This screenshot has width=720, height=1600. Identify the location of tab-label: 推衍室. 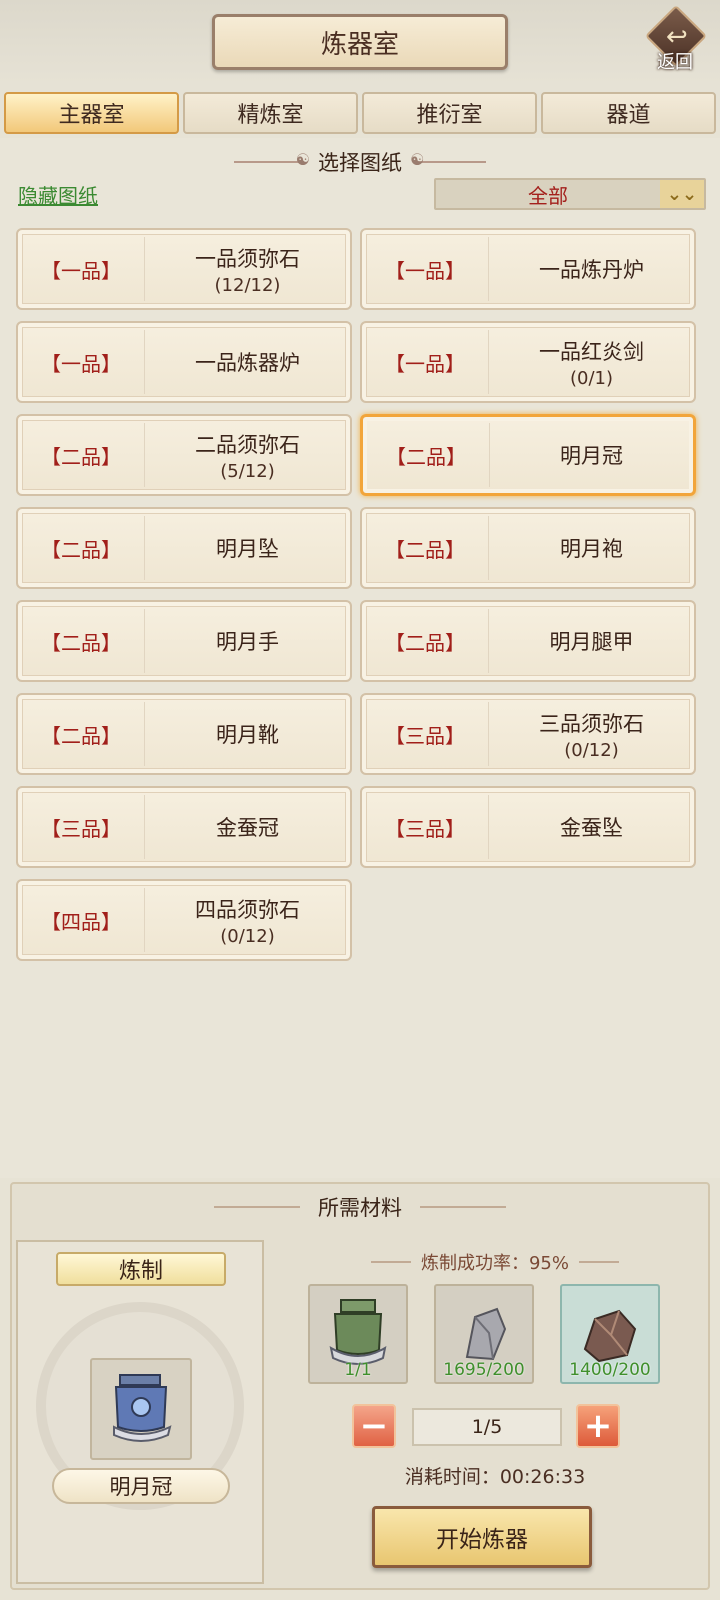
(449, 115).